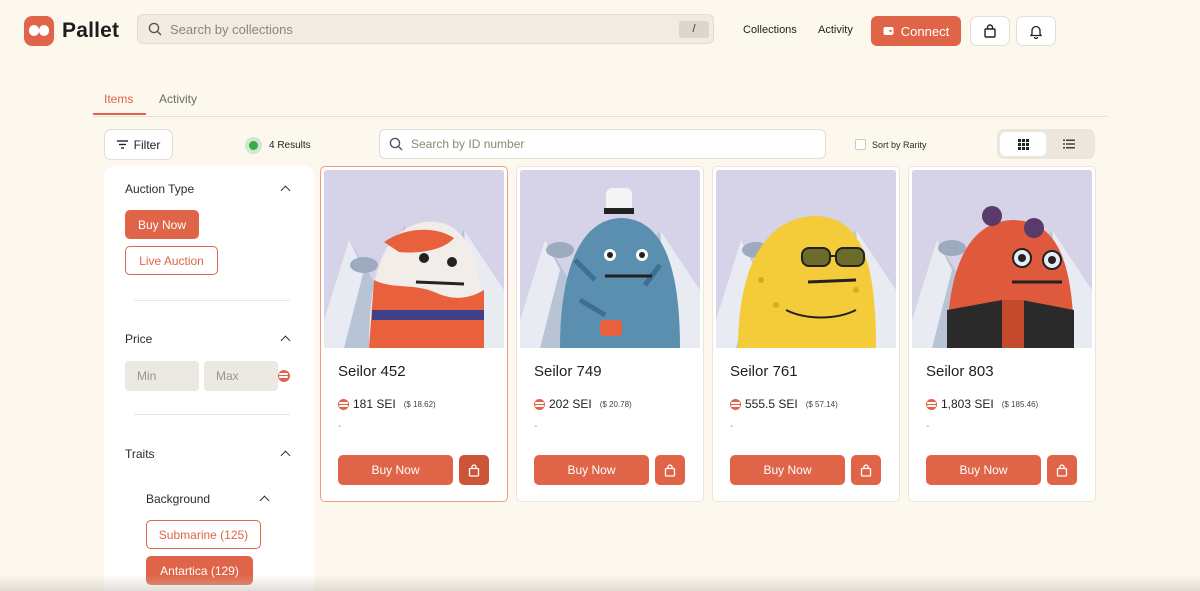  What do you see at coordinates (600, 116) in the screenshot?
I see `tabs-divider` at bounding box center [600, 116].